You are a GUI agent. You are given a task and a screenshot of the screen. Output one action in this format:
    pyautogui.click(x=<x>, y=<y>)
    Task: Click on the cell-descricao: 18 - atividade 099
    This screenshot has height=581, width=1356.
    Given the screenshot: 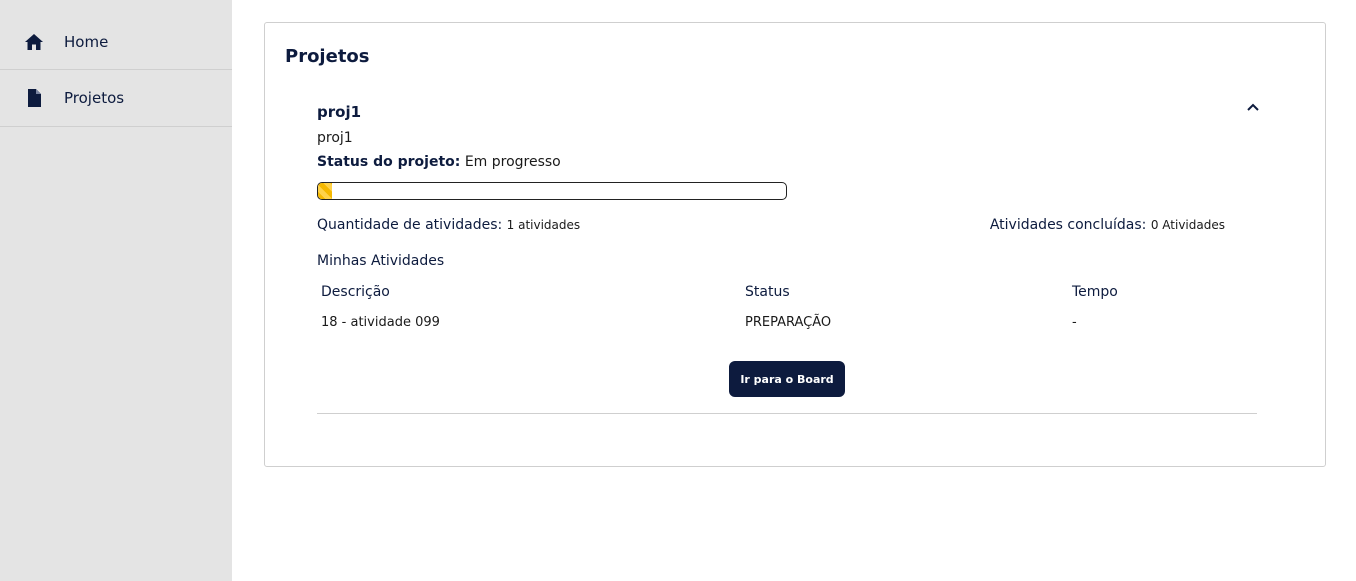 What is the action you would take?
    pyautogui.click(x=380, y=322)
    